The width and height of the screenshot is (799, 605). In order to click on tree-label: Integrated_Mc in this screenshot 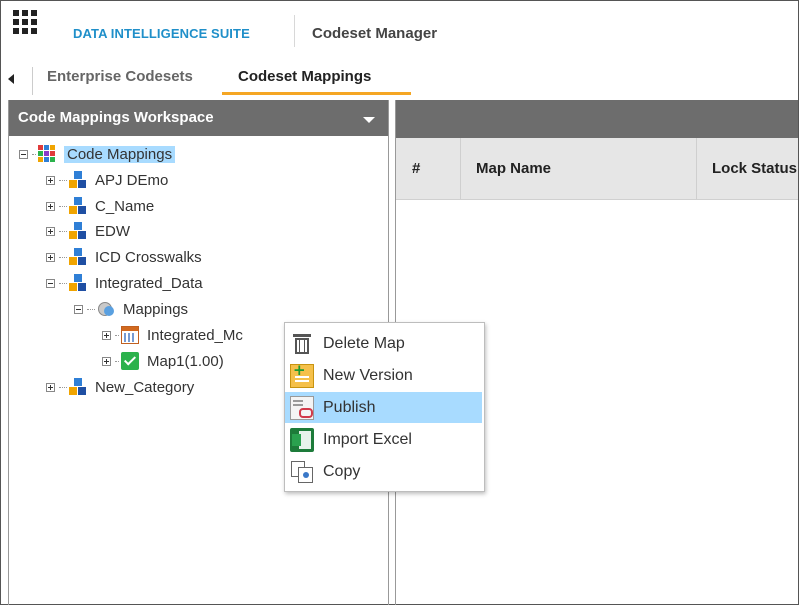, I will do `click(195, 335)`.